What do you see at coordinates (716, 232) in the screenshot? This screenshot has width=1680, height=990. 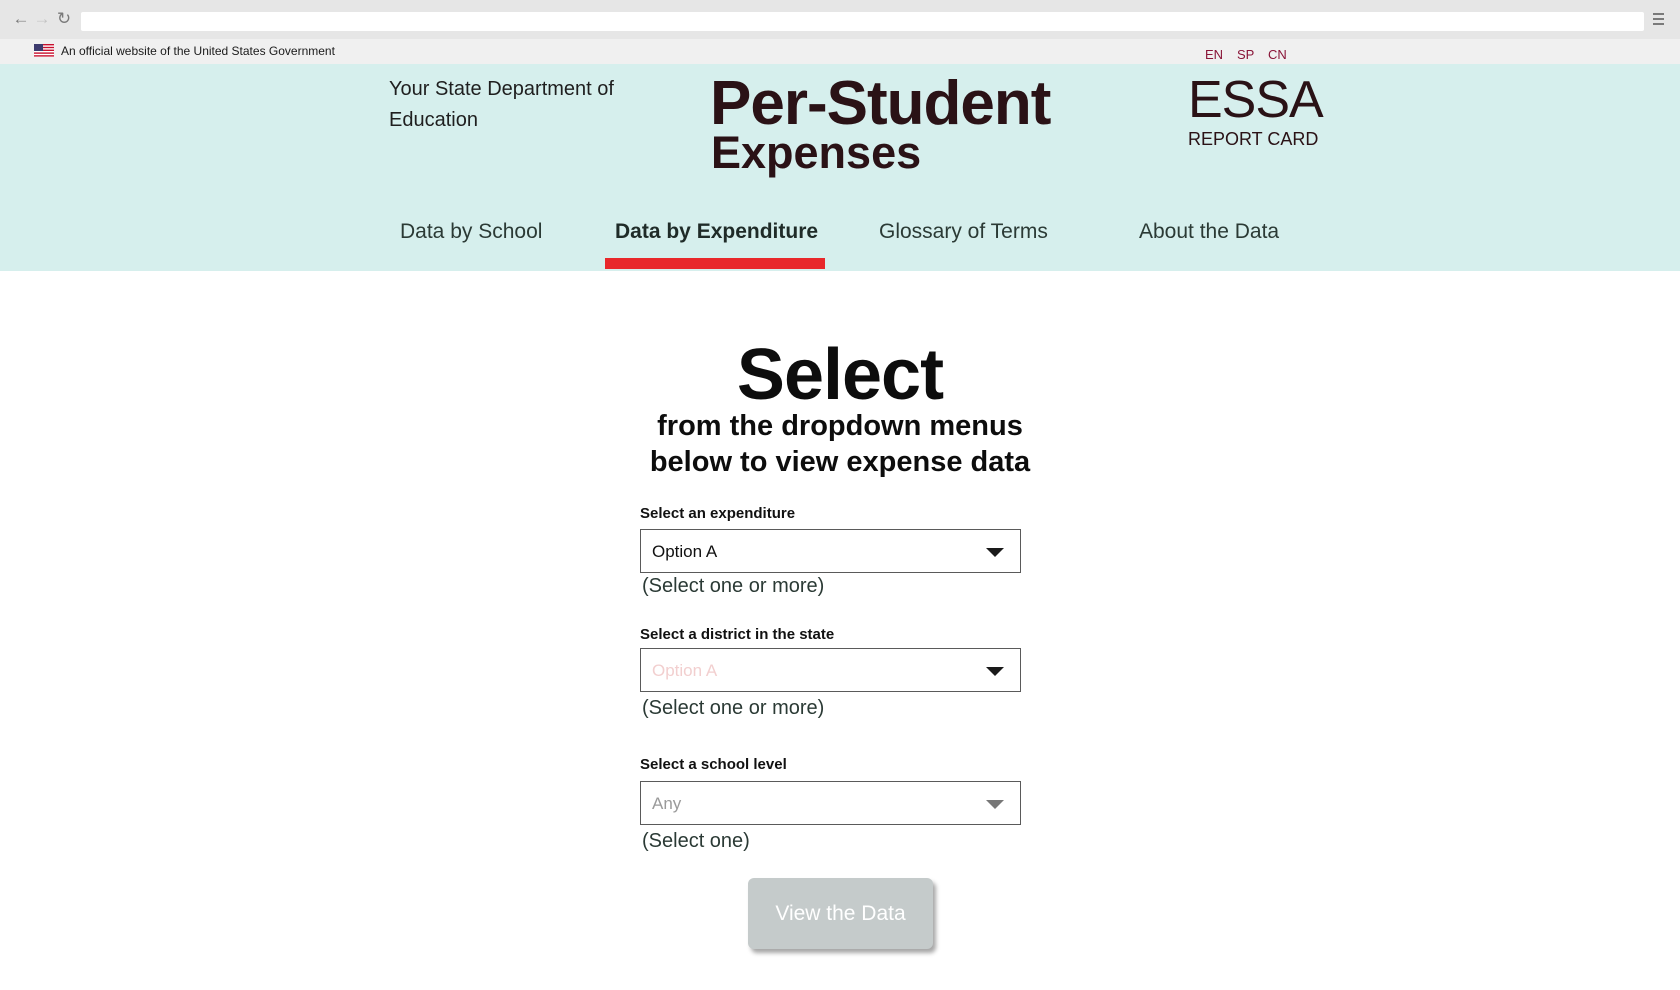 I see `tab-data-by-expenditure: Data by Expenditure` at bounding box center [716, 232].